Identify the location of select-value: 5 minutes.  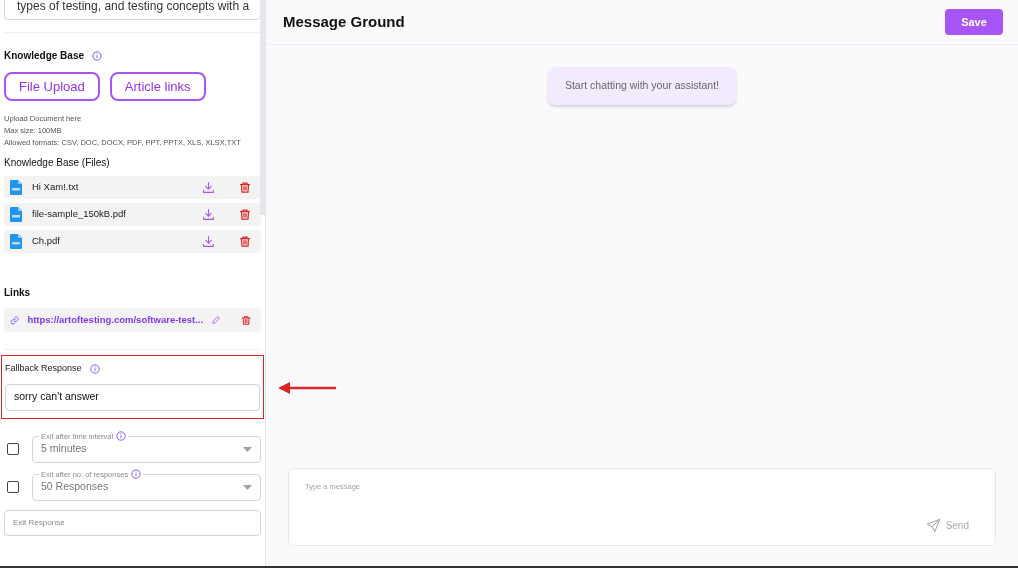
(64, 449).